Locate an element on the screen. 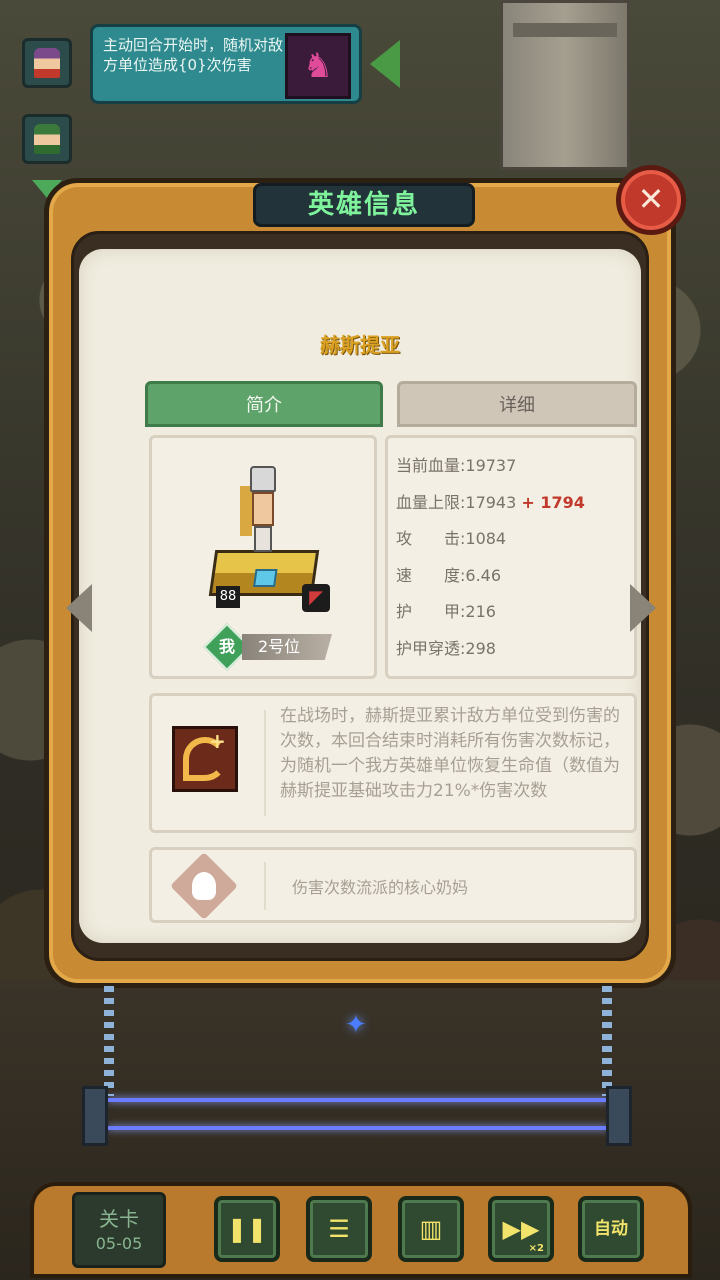  tip-text: 伤害次数流派的核心奶妈 is located at coordinates (380, 887).